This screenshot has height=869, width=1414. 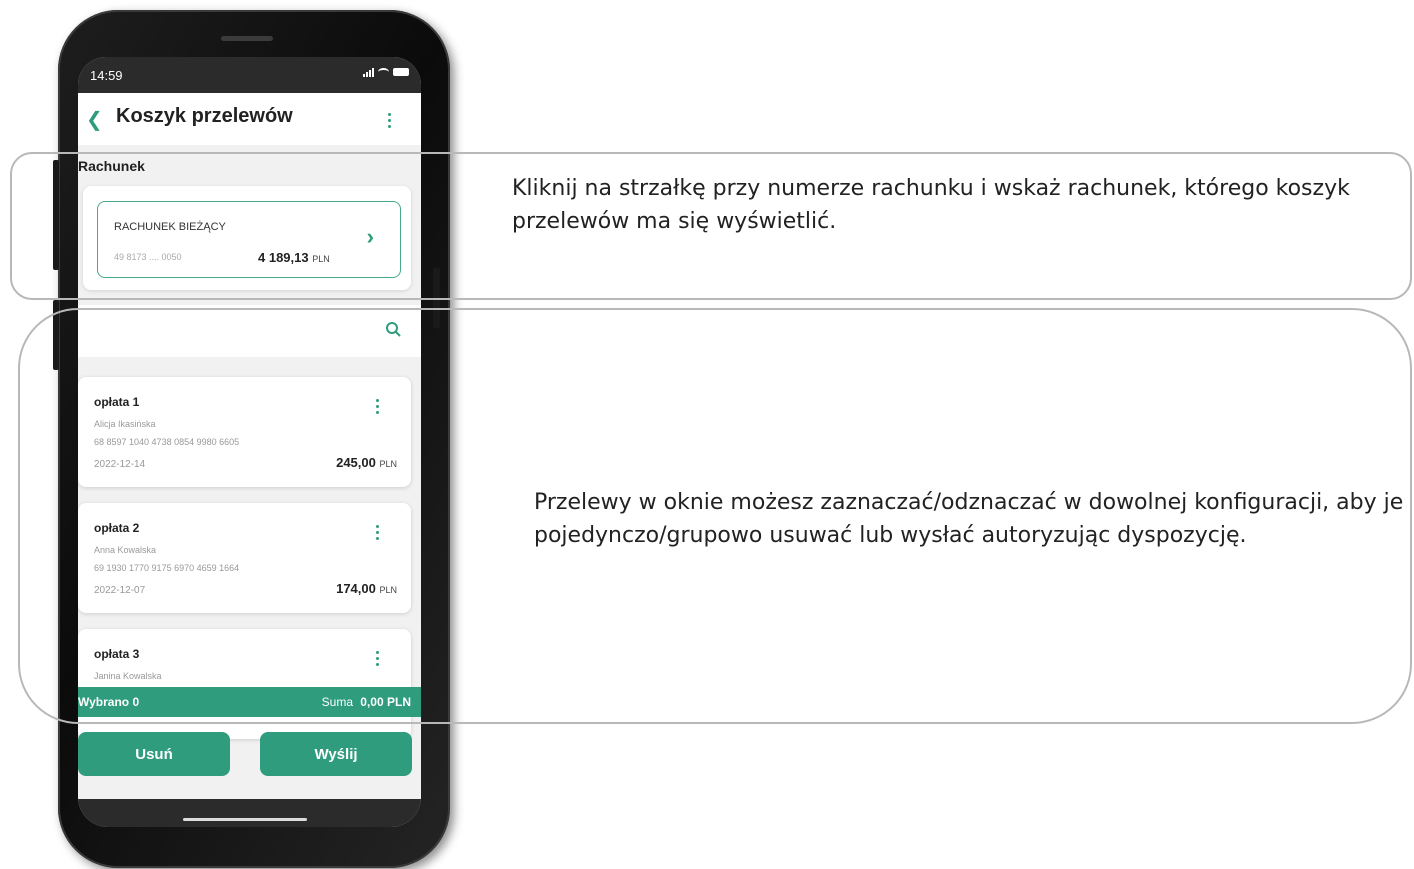 I want to click on page-title: Koszyk przelewów, so click(x=204, y=116).